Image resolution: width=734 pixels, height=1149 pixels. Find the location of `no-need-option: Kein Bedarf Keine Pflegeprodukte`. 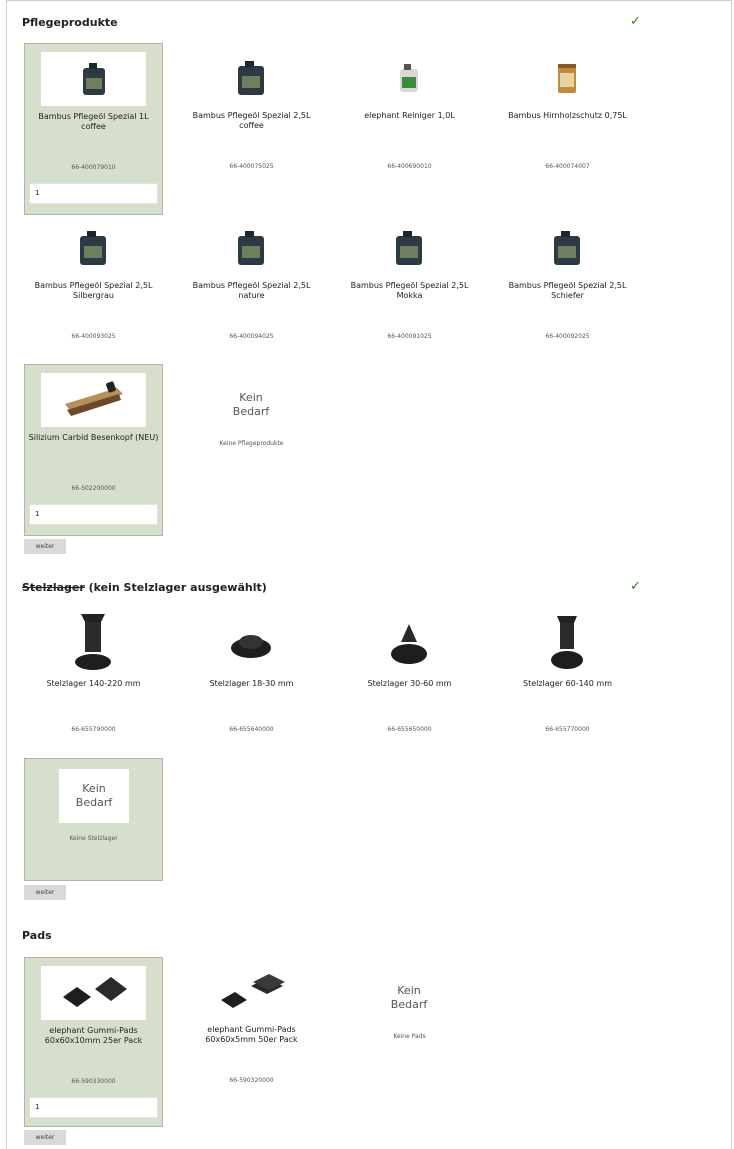

no-need-option: Kein Bedarf Keine Pflegeprodukte is located at coordinates (251, 419).